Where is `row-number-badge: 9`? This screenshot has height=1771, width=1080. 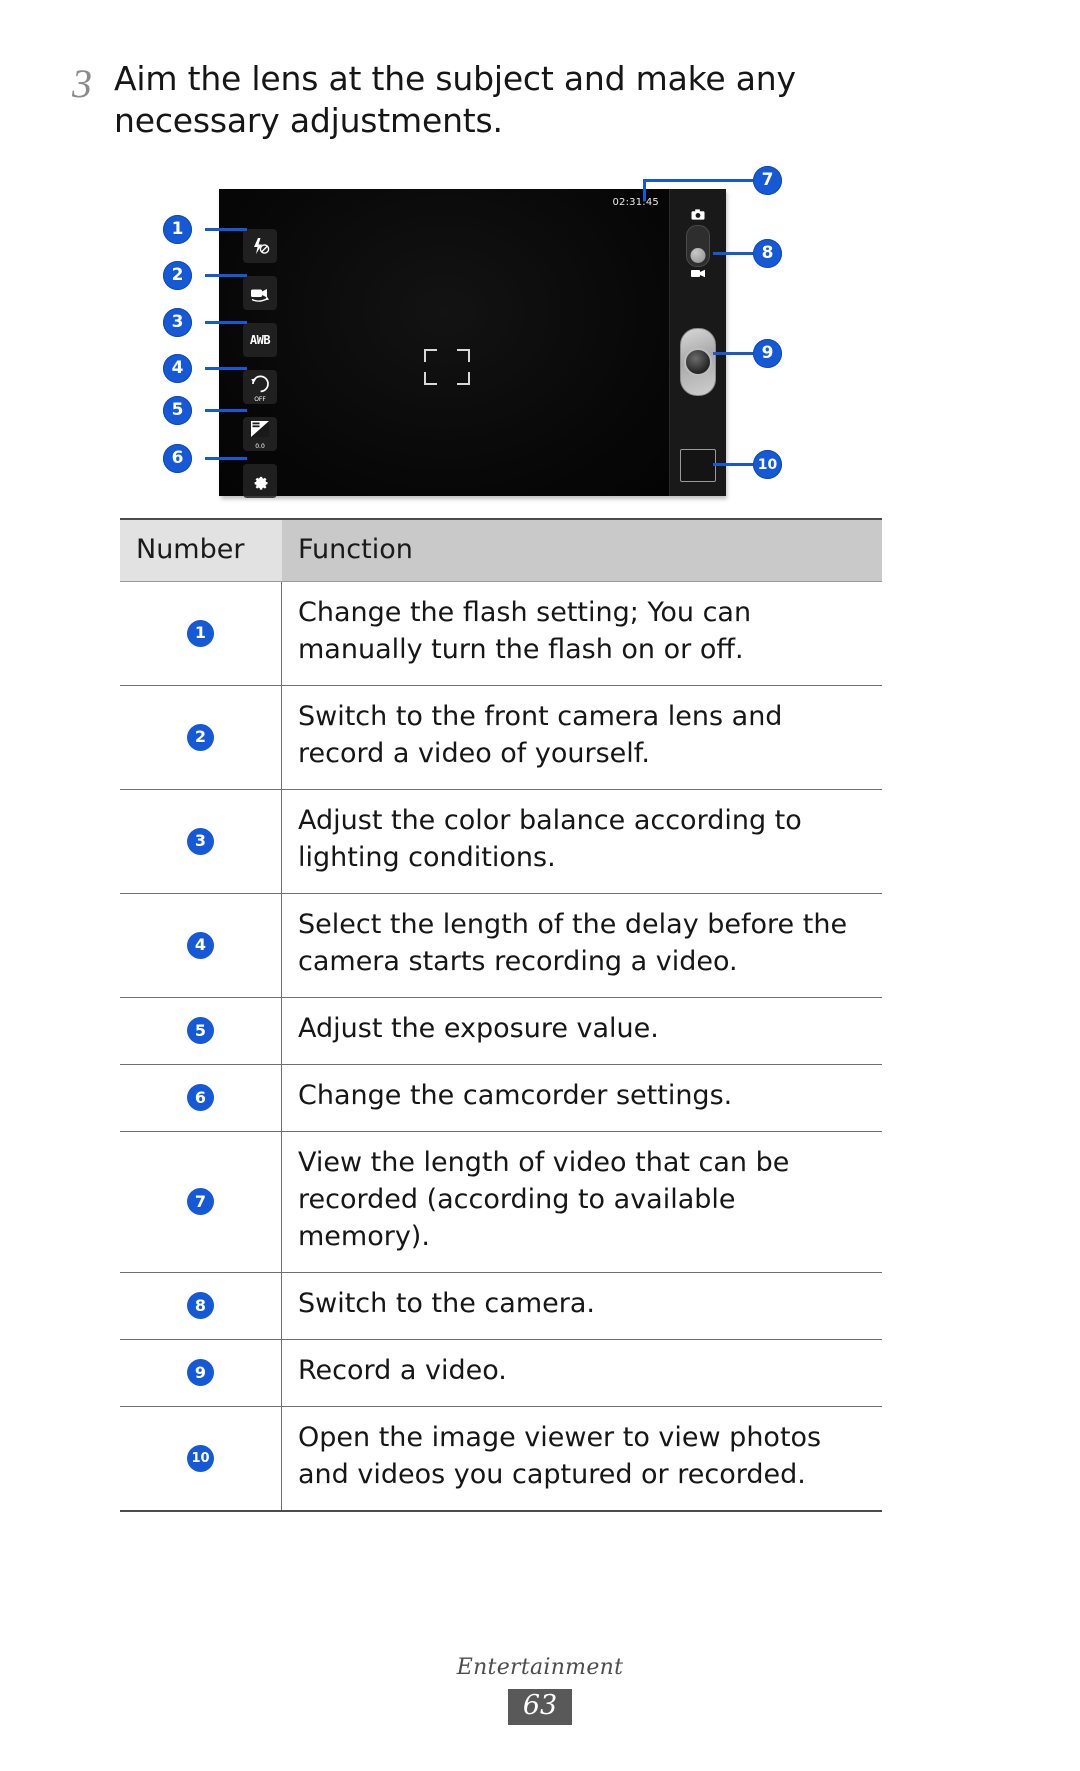
row-number-badge: 9 is located at coordinates (200, 1373).